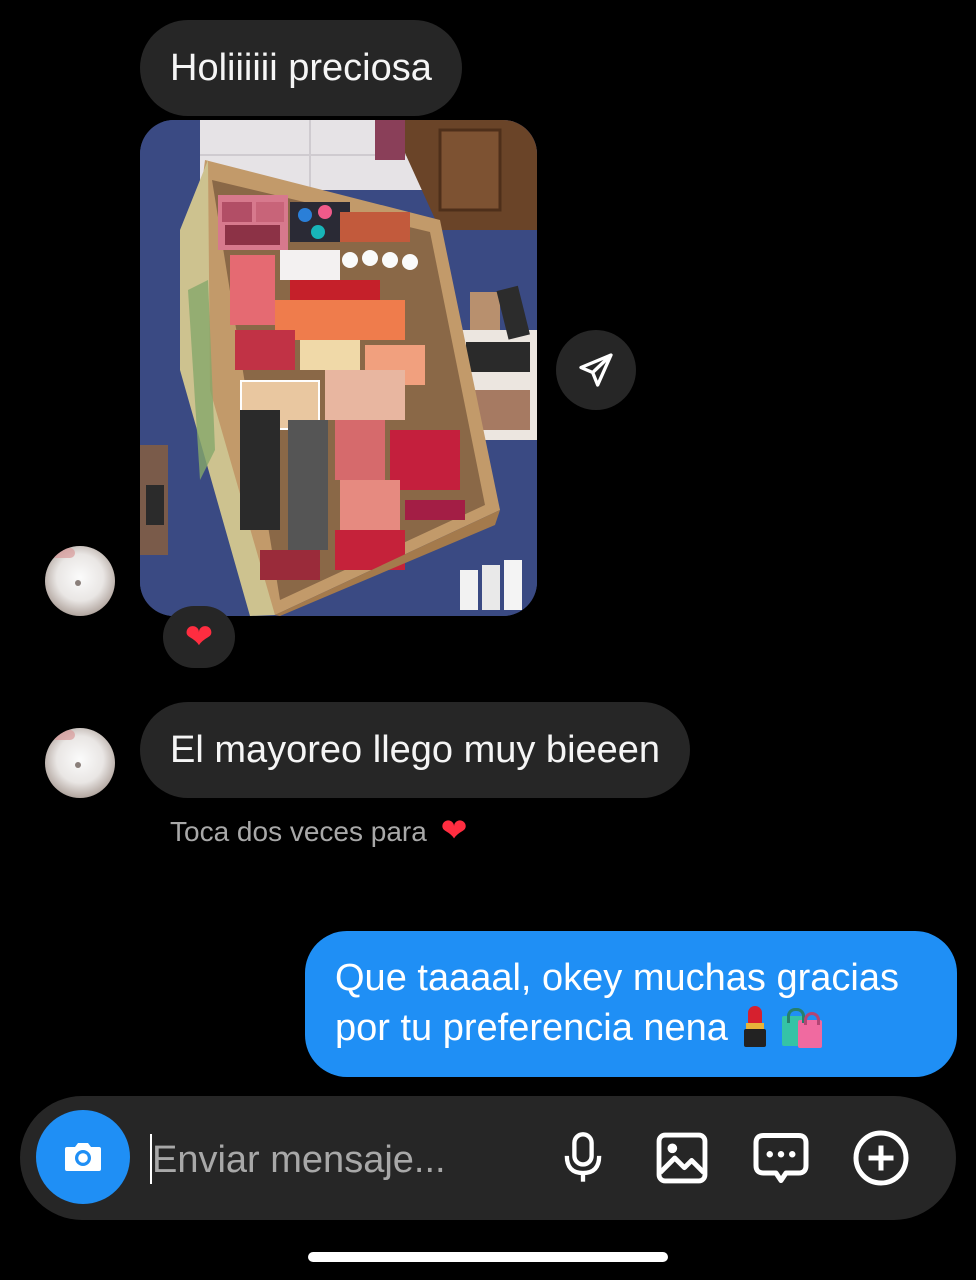 The width and height of the screenshot is (976, 1280). Describe the element at coordinates (531, 1028) in the screenshot. I see `message-text: por tu preferencia nena` at that location.